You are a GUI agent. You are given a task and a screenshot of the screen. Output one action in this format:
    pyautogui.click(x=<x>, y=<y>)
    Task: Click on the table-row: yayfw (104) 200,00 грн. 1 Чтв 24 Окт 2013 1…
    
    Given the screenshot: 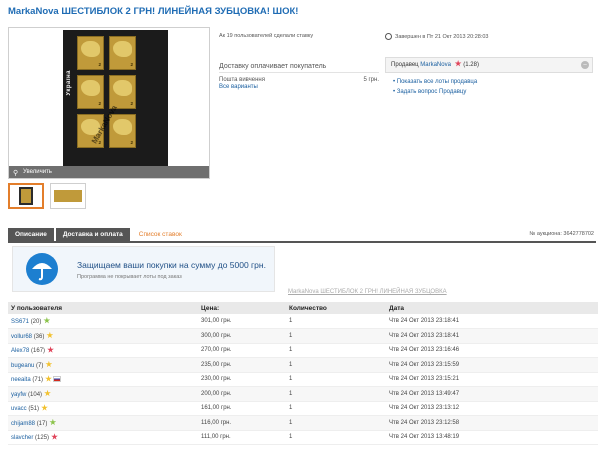 What is the action you would take?
    pyautogui.click(x=303, y=394)
    